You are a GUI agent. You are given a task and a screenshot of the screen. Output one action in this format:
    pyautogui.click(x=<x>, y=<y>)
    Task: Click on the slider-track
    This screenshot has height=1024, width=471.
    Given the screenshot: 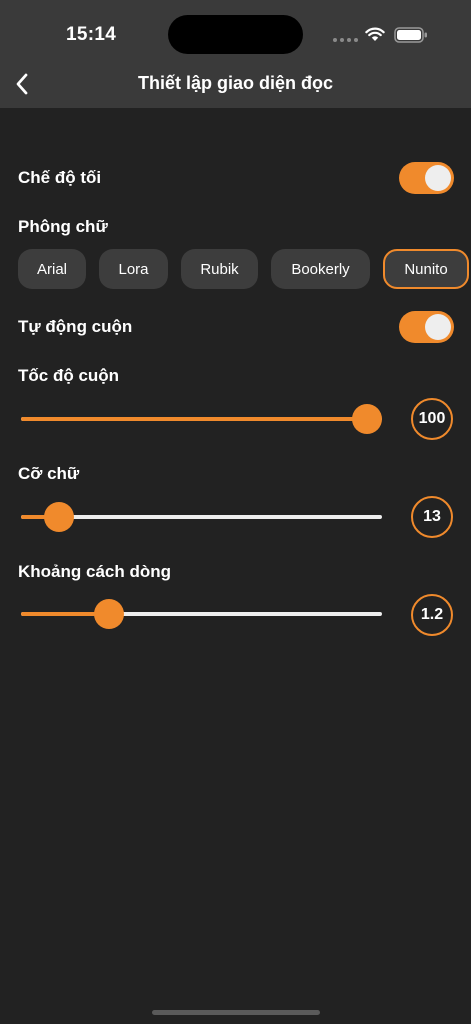 What is the action you would take?
    pyautogui.click(x=201, y=517)
    